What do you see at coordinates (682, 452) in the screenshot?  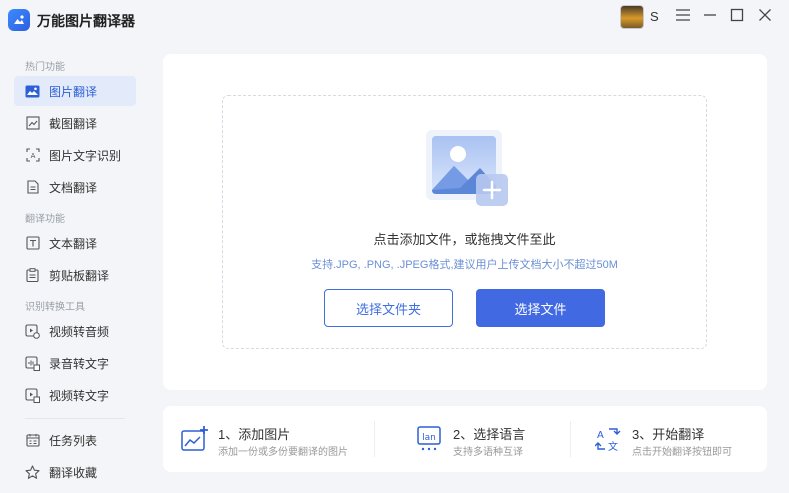 I see `step-desc: 点击开始翻译按钮即可` at bounding box center [682, 452].